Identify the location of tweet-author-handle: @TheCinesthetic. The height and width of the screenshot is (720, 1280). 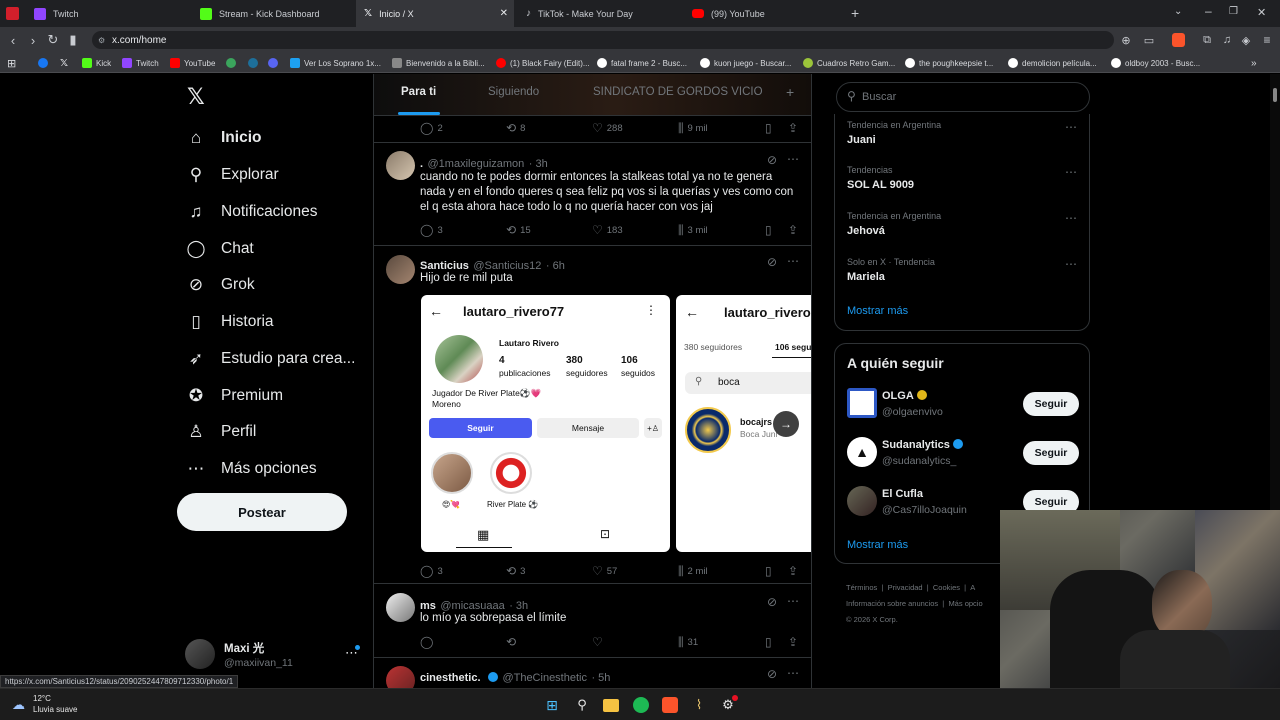
(544, 678).